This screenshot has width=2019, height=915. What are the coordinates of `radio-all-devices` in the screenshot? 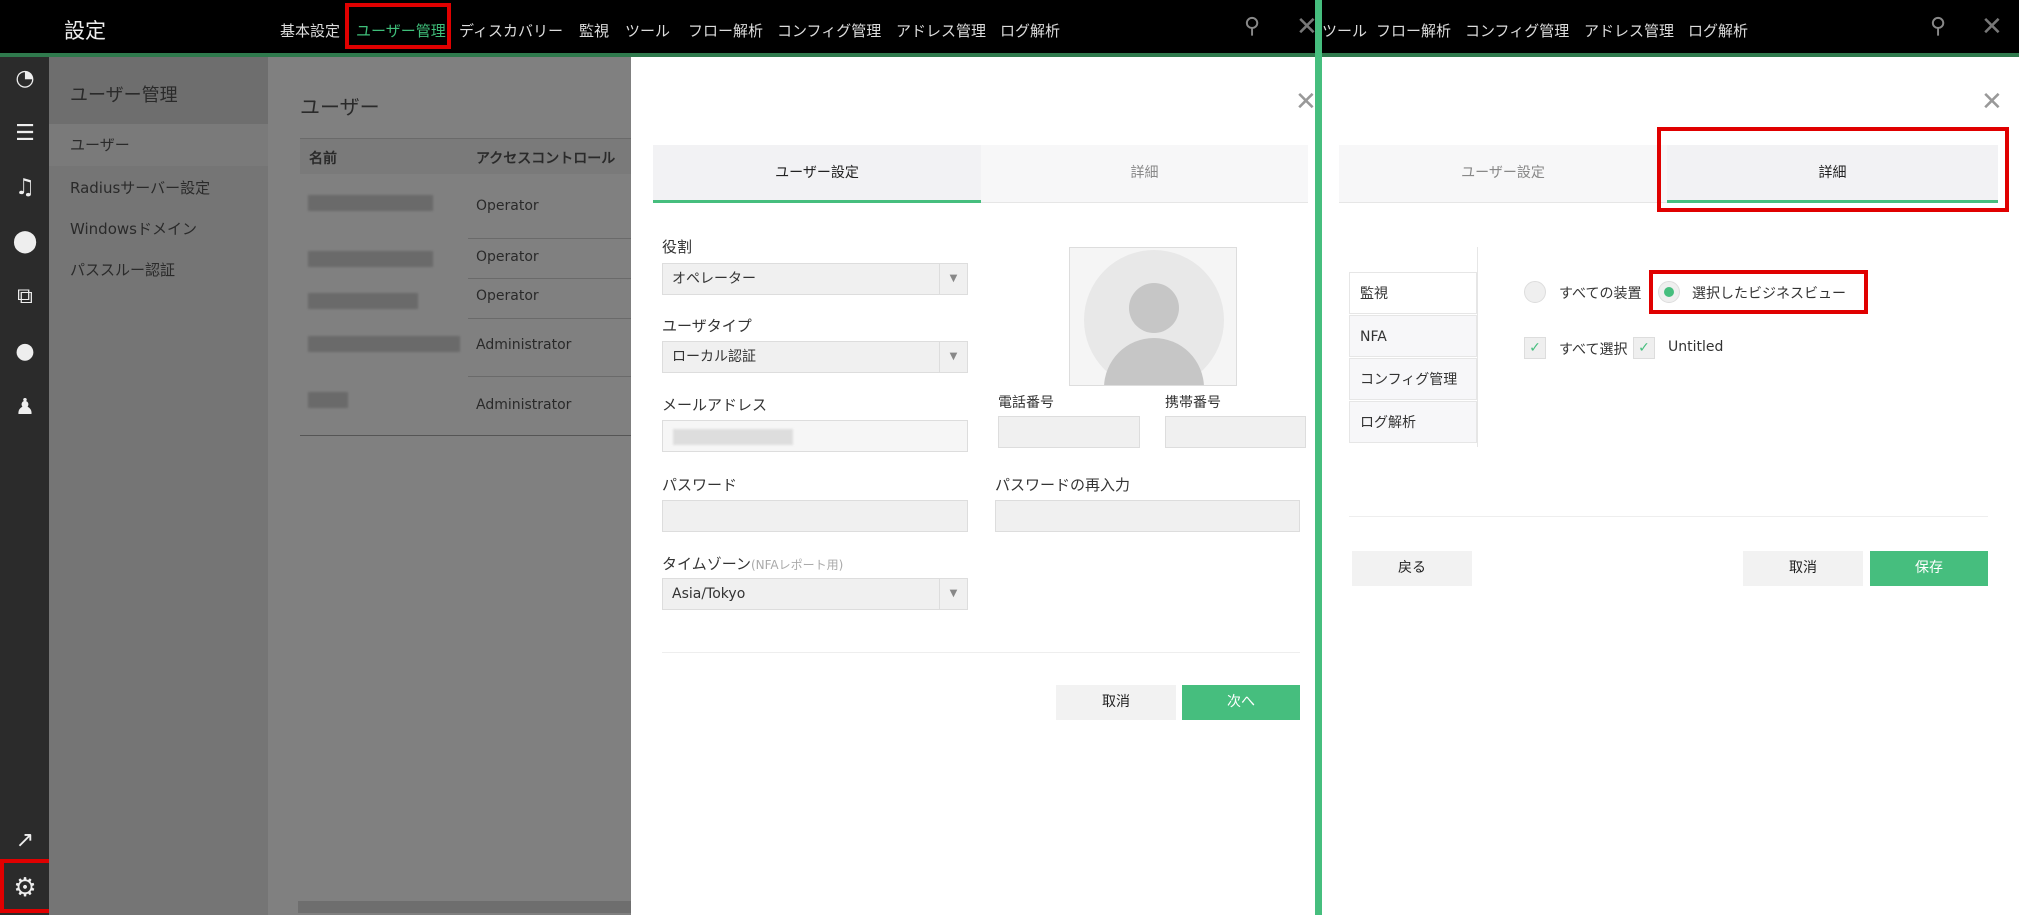 It's located at (1535, 292).